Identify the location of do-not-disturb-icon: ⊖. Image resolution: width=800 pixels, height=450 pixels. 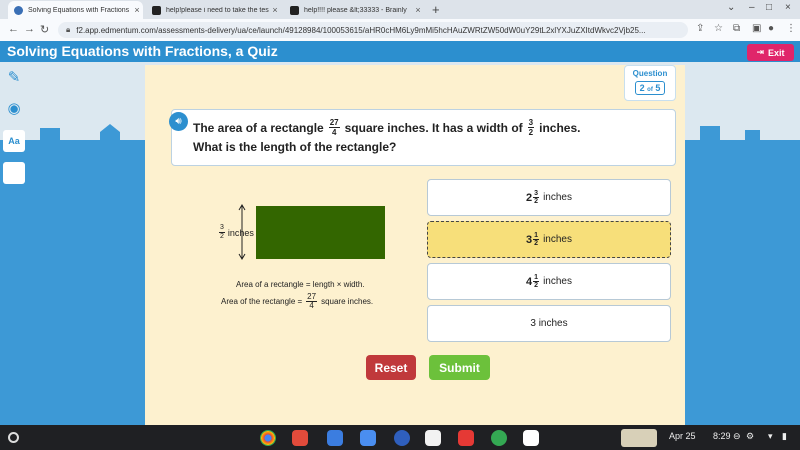
(737, 436).